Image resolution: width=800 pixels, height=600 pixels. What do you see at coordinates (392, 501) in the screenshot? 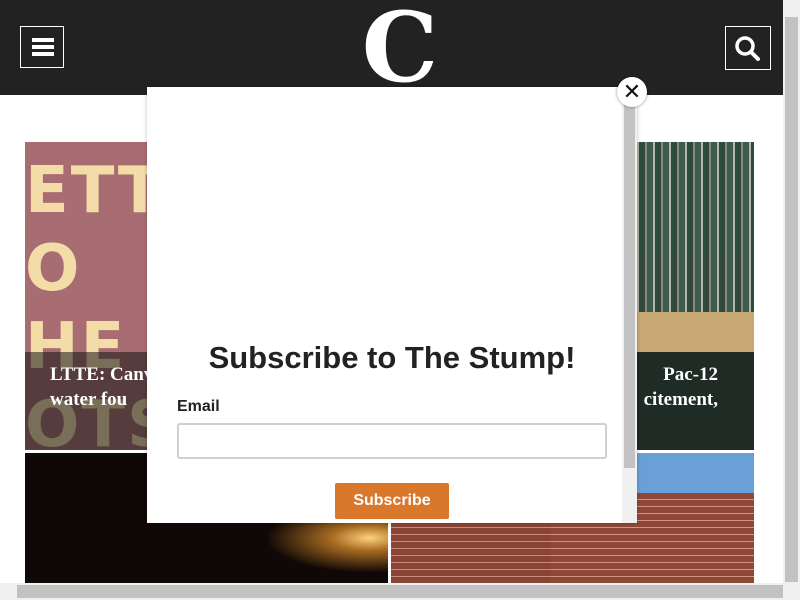
I see `subscribe-button: Subscribe` at bounding box center [392, 501].